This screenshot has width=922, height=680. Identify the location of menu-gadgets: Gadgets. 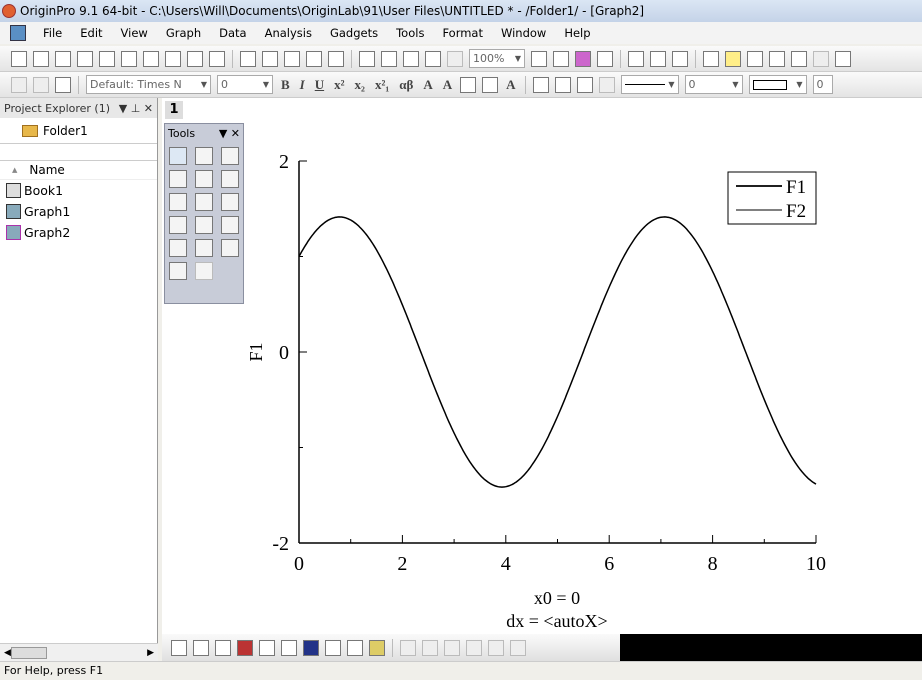
(354, 33).